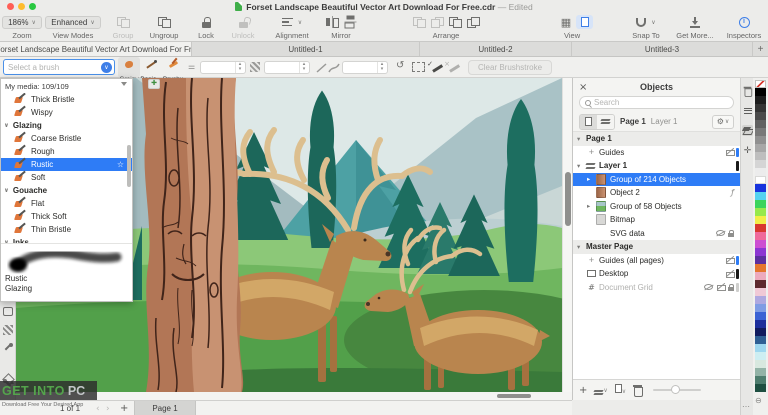  What do you see at coordinates (66, 112) in the screenshot?
I see `brush-item: Wispy` at bounding box center [66, 112].